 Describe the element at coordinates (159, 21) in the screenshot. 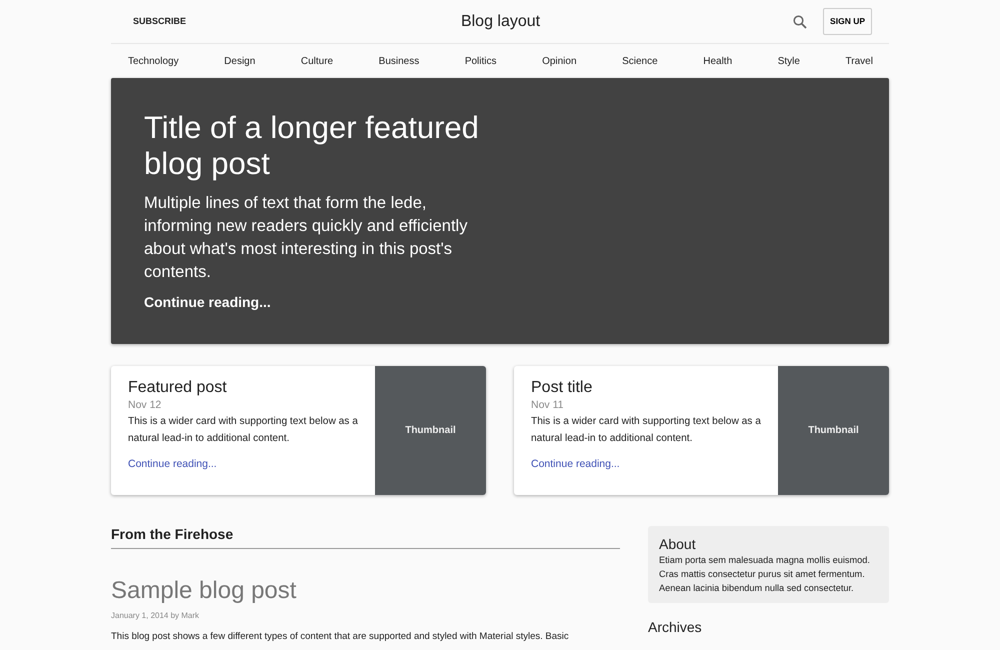

I see `subscribe-link: SUBSCRIBE` at that location.